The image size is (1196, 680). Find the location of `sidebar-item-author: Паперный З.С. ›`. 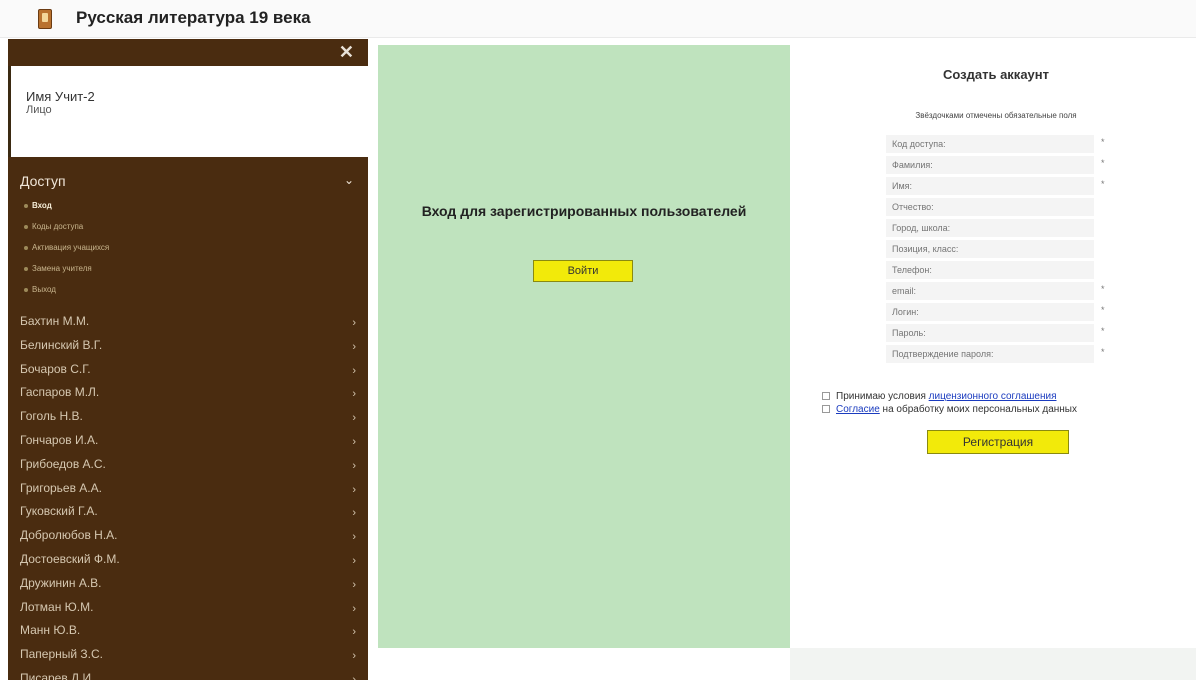

sidebar-item-author: Паперный З.С. › is located at coordinates (188, 654).